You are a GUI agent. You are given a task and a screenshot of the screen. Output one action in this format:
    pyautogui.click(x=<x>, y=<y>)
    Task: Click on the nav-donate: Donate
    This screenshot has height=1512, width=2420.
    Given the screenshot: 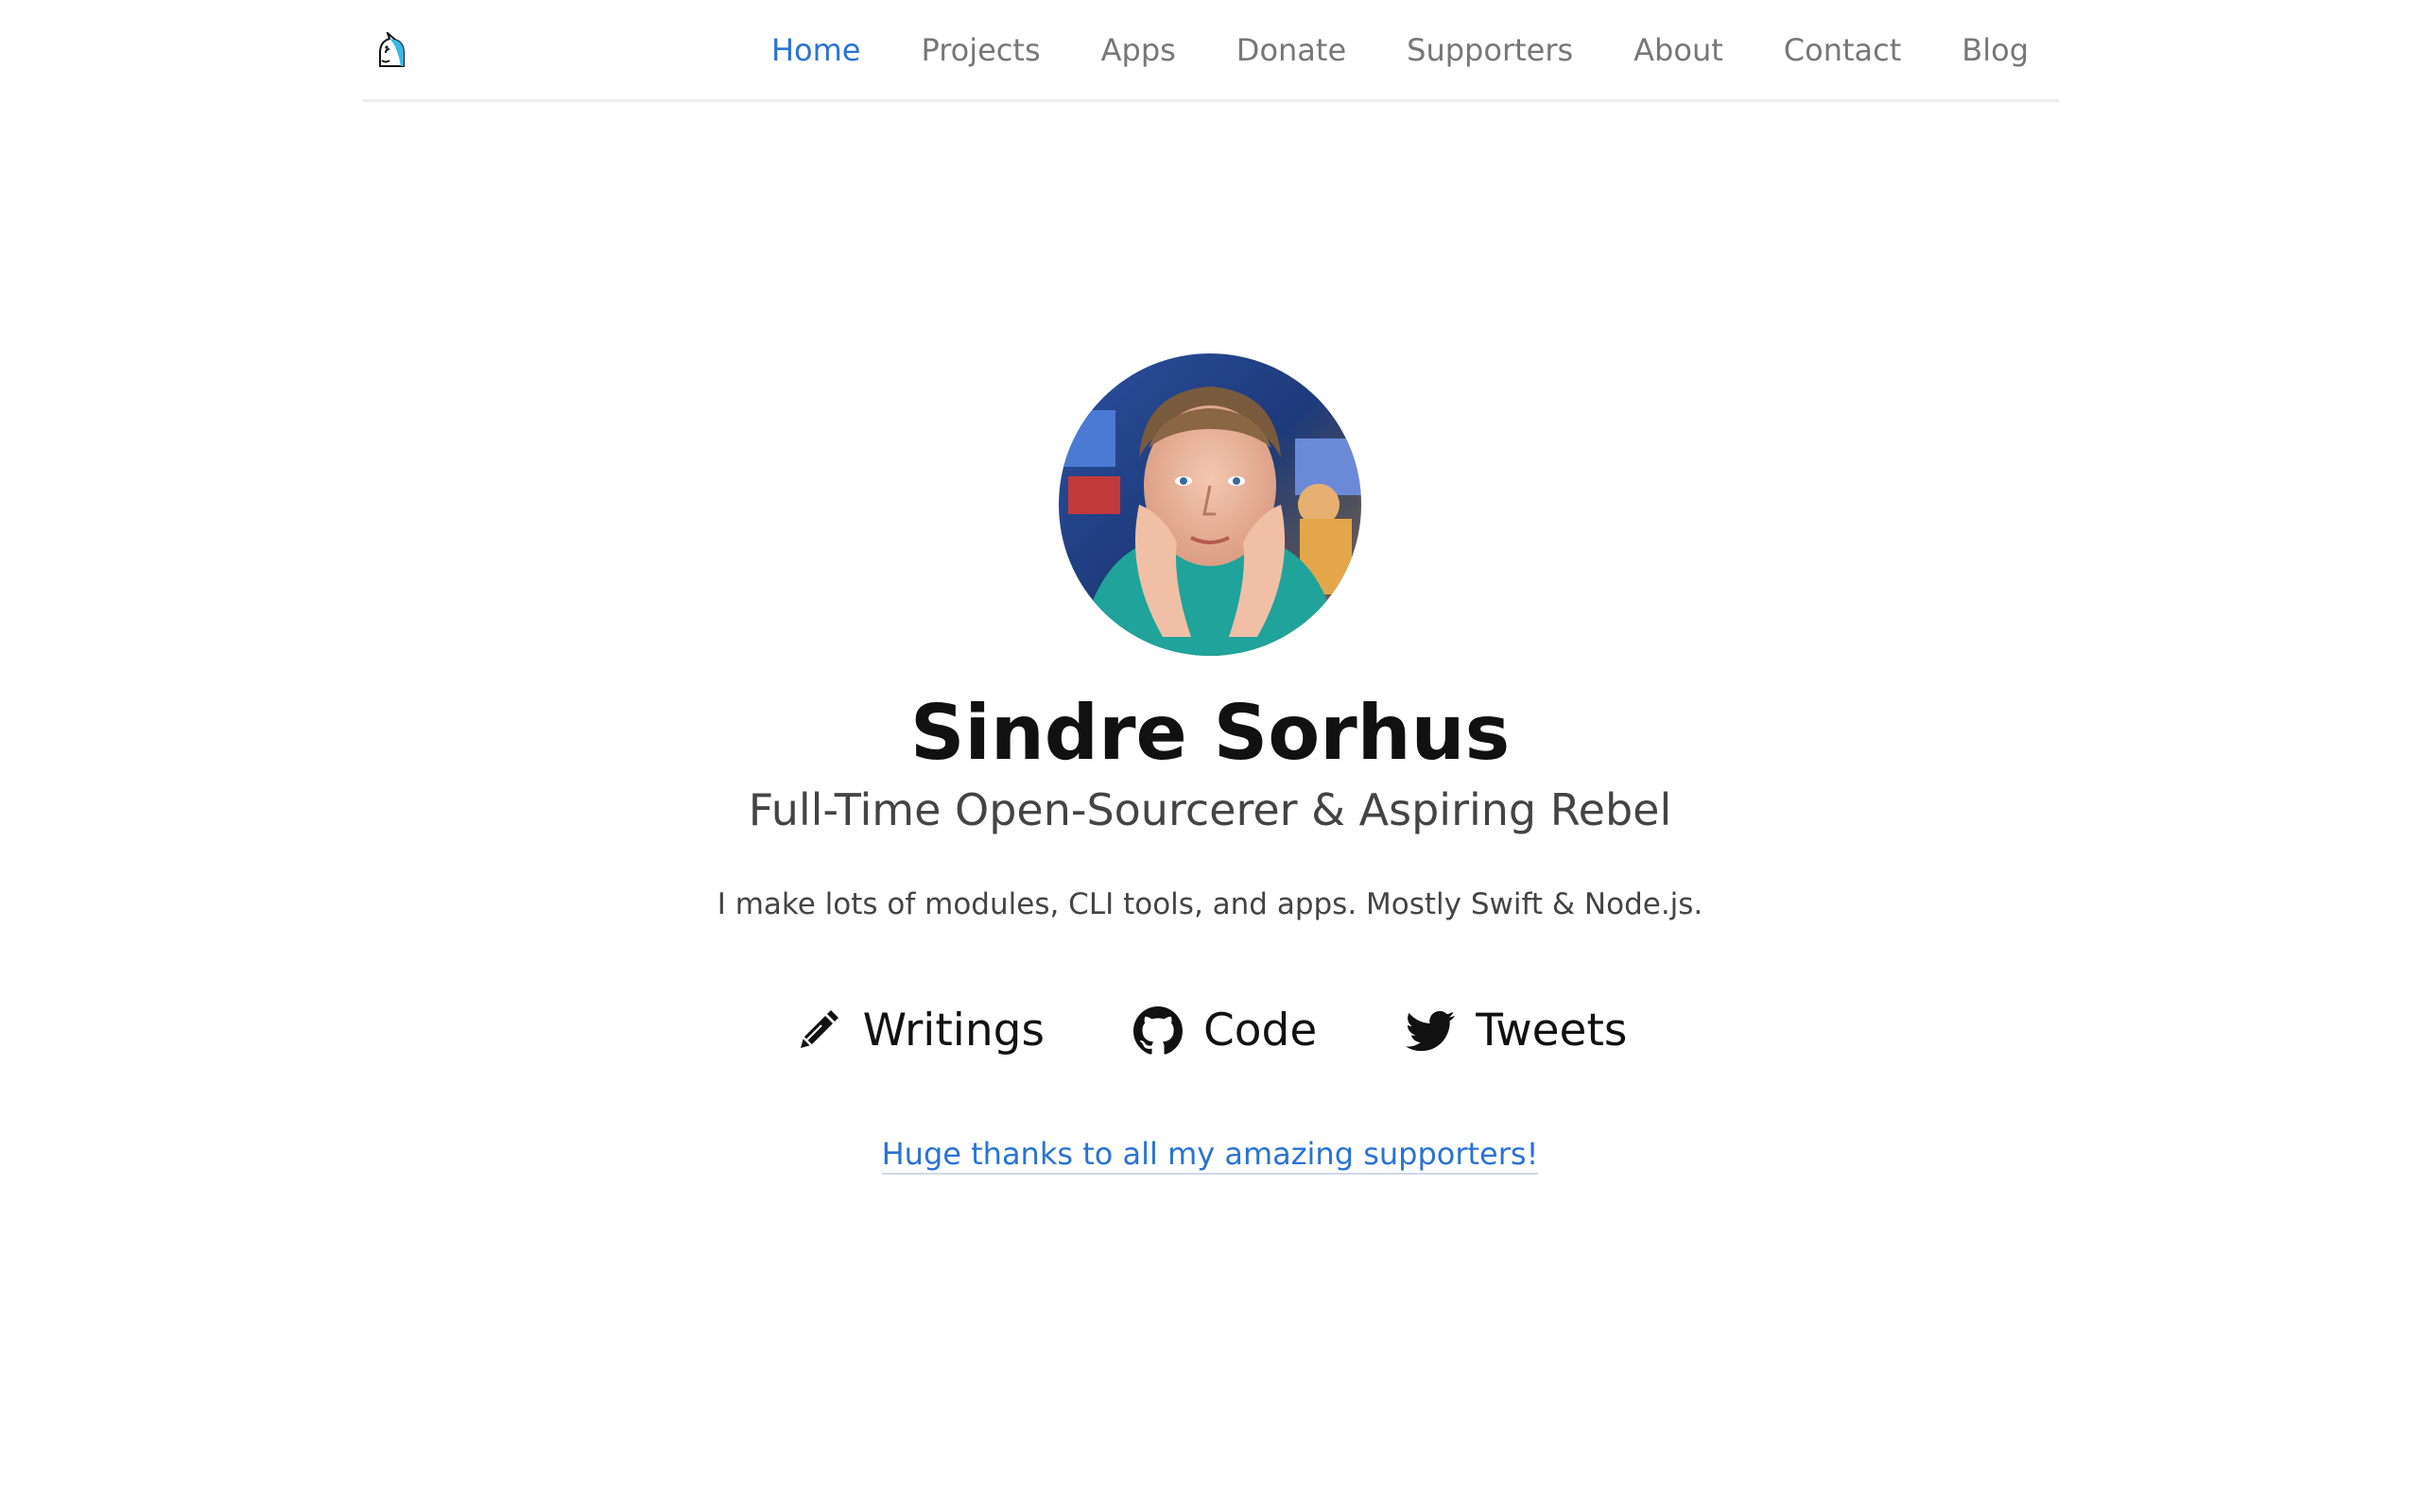 What is the action you would take?
    pyautogui.click(x=1291, y=50)
    